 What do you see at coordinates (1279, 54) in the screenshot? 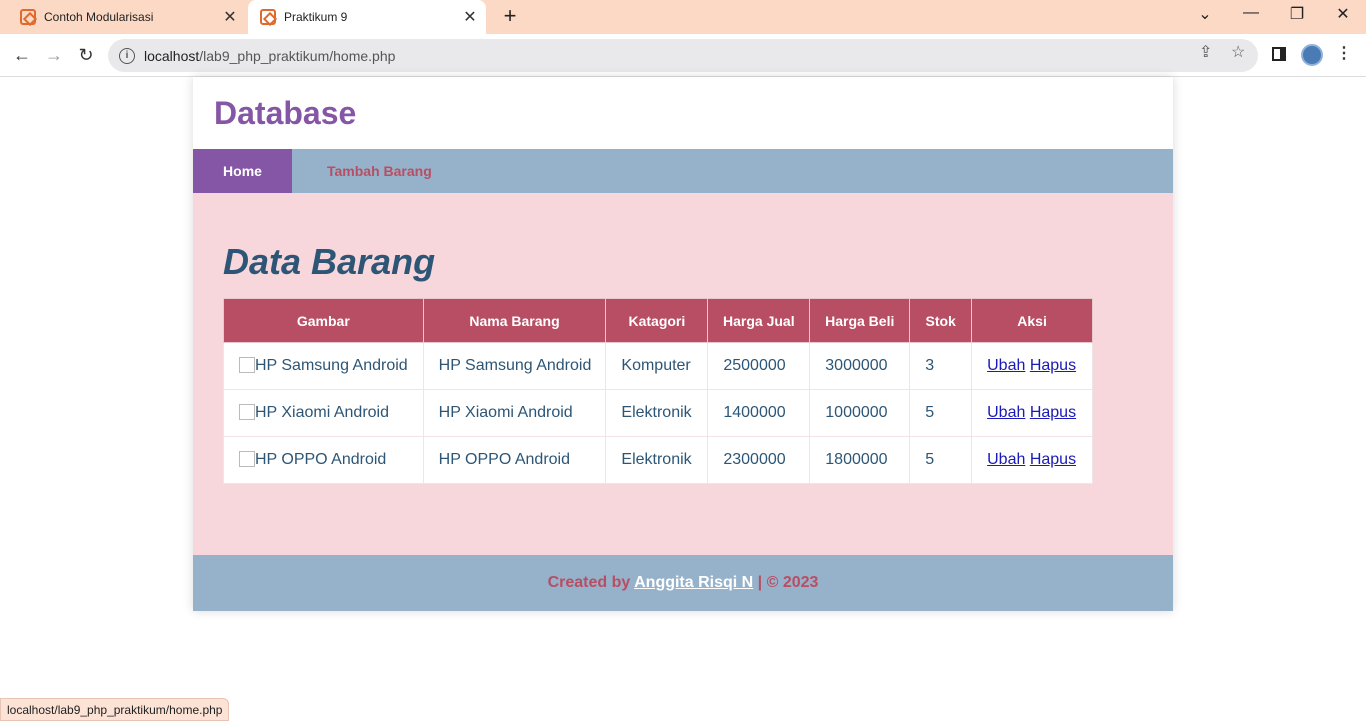
I see `side-panel-icon` at bounding box center [1279, 54].